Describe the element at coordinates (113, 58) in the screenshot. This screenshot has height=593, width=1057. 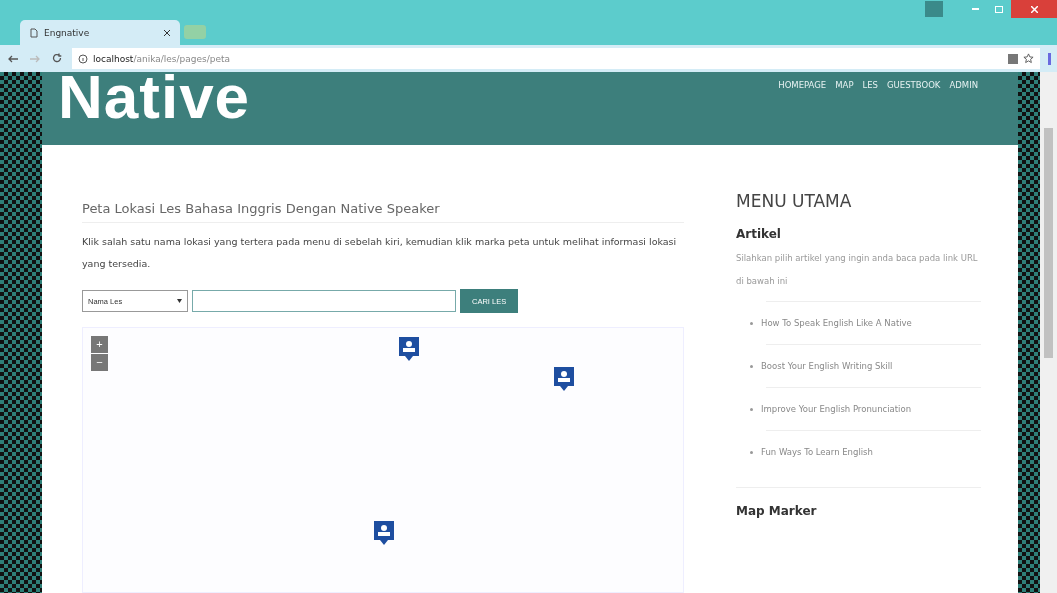
I see `url-host: localhost` at that location.